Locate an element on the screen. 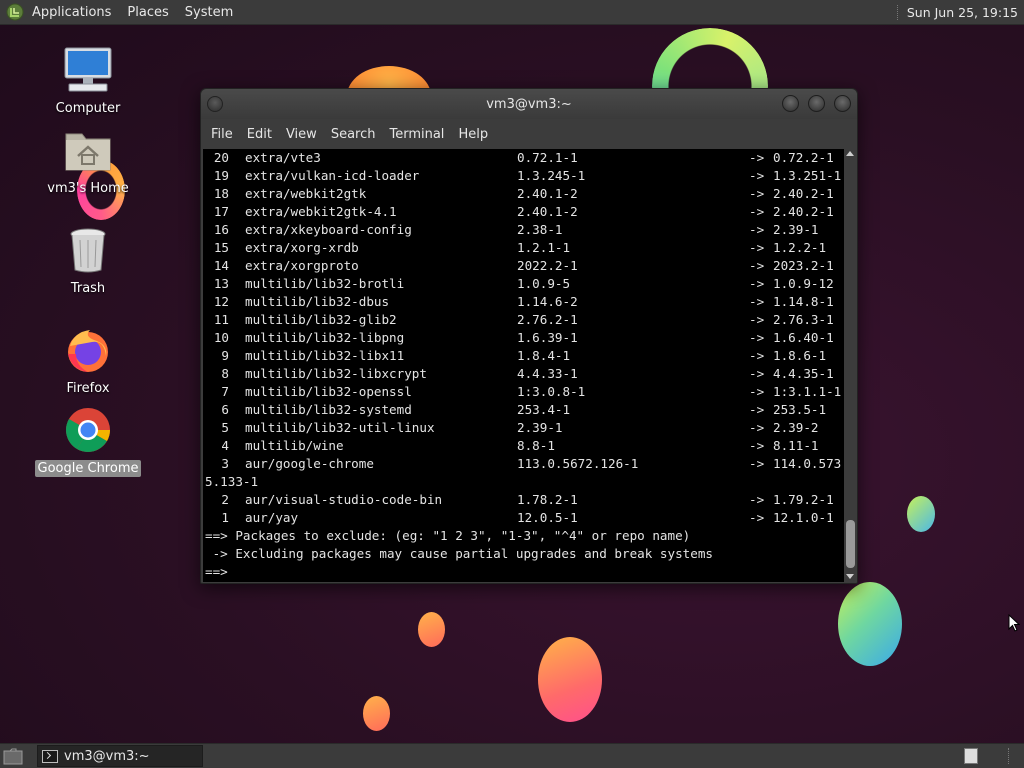 This screenshot has width=1024, height=768. bottom-panel: vm3@vm3:~ is located at coordinates (512, 755).